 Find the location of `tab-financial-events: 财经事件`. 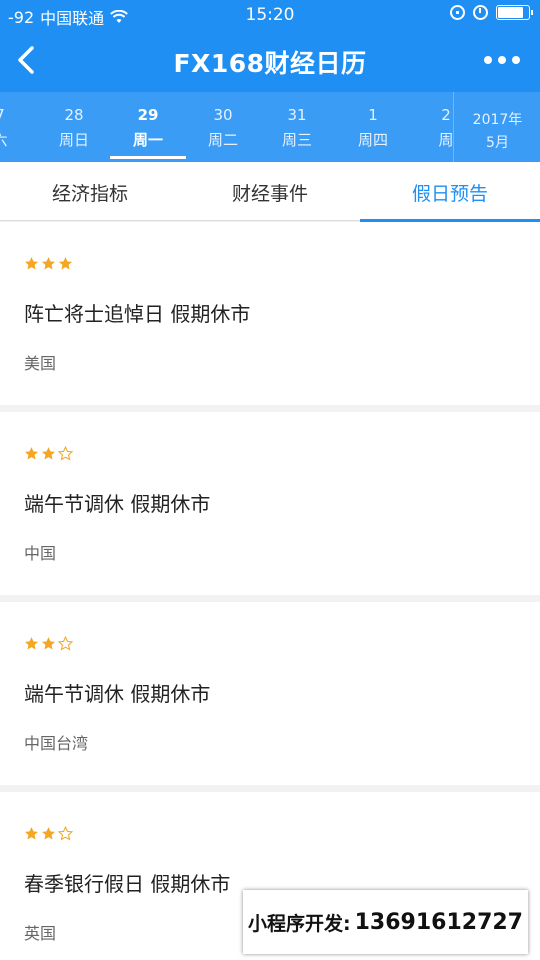

tab-financial-events: 财经事件 is located at coordinates (270, 191).